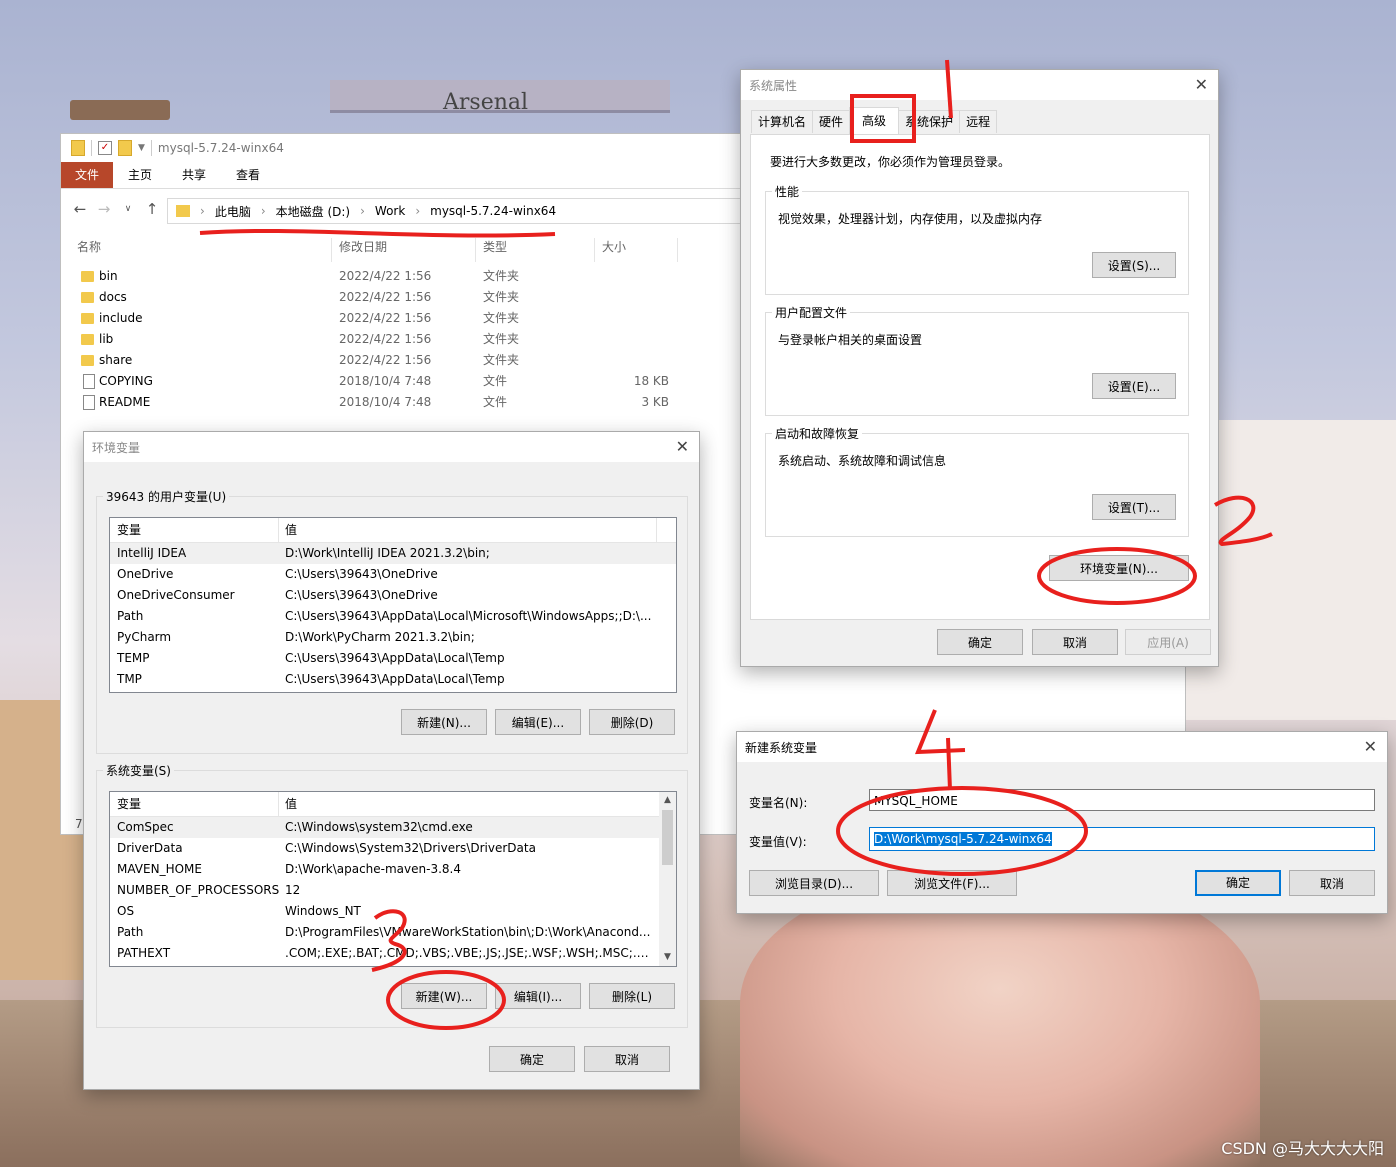 The width and height of the screenshot is (1396, 1167). What do you see at coordinates (667, 879) in the screenshot?
I see `vertical-scrollbar: ▲ ▼` at bounding box center [667, 879].